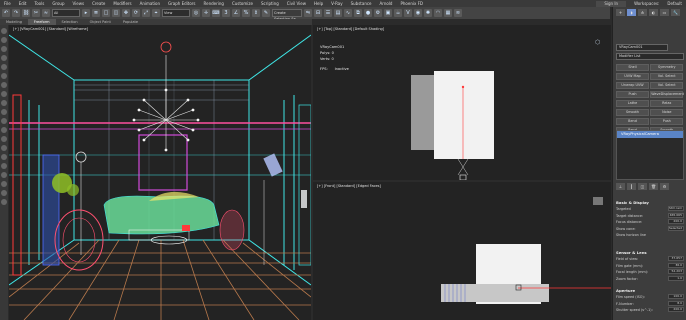 Image resolution: width=686 pixels, height=320 pixels. Describe the element at coordinates (106, 13) in the screenshot. I see `rect-selection-icon: □` at that location.